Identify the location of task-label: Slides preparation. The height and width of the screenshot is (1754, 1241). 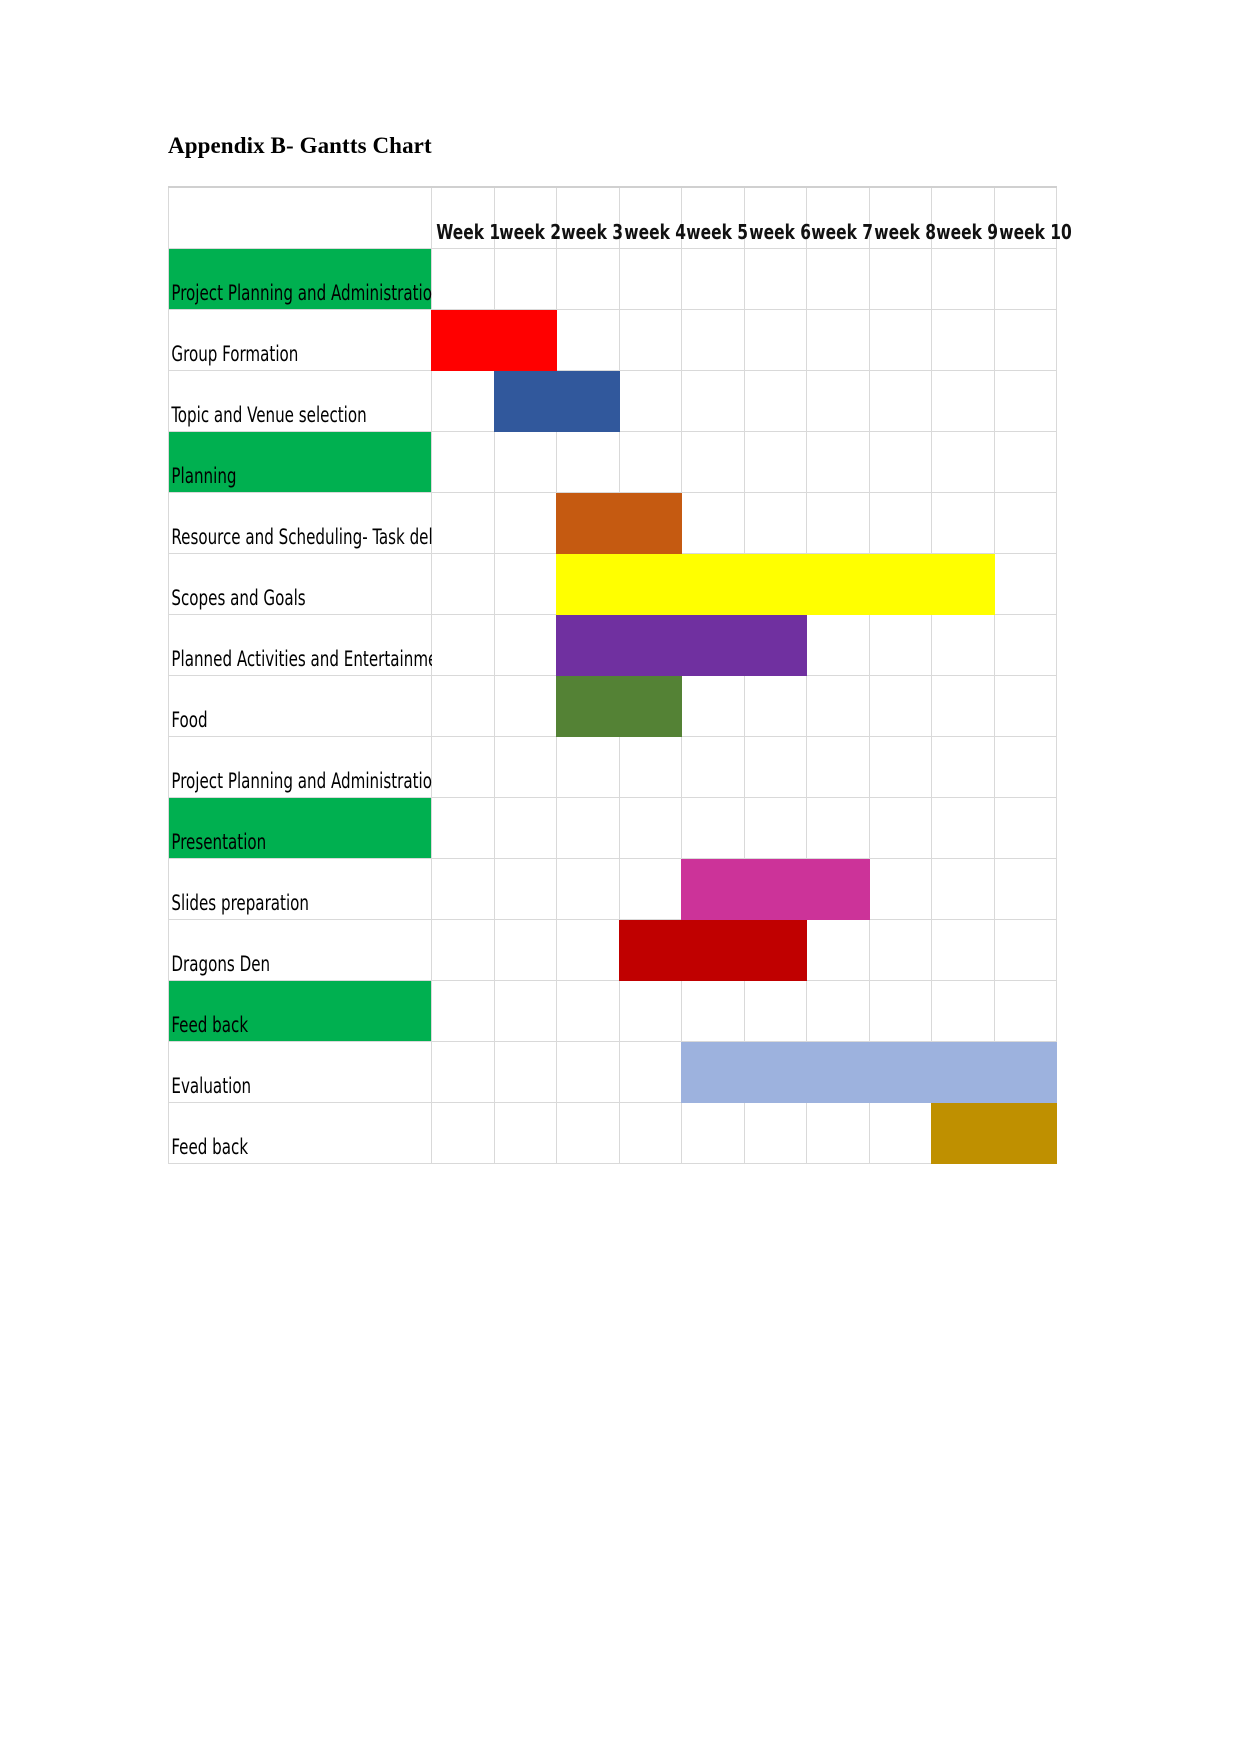
(240, 903).